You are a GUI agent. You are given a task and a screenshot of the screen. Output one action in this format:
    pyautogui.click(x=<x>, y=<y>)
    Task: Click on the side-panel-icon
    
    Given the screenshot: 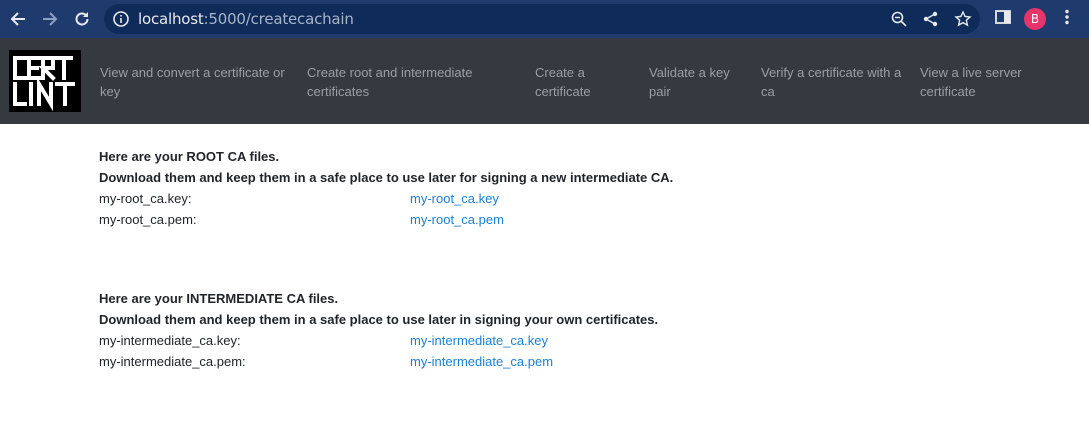 What is the action you would take?
    pyautogui.click(x=1003, y=19)
    